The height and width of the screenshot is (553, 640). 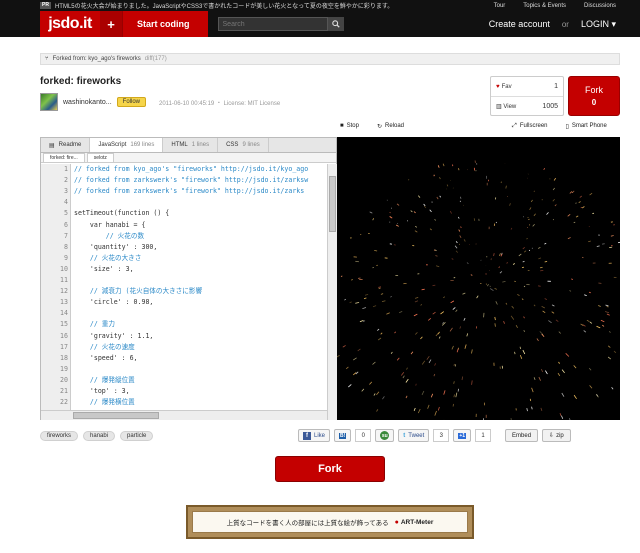 I want to click on tab-lines: 169 lines, so click(x=142, y=145).